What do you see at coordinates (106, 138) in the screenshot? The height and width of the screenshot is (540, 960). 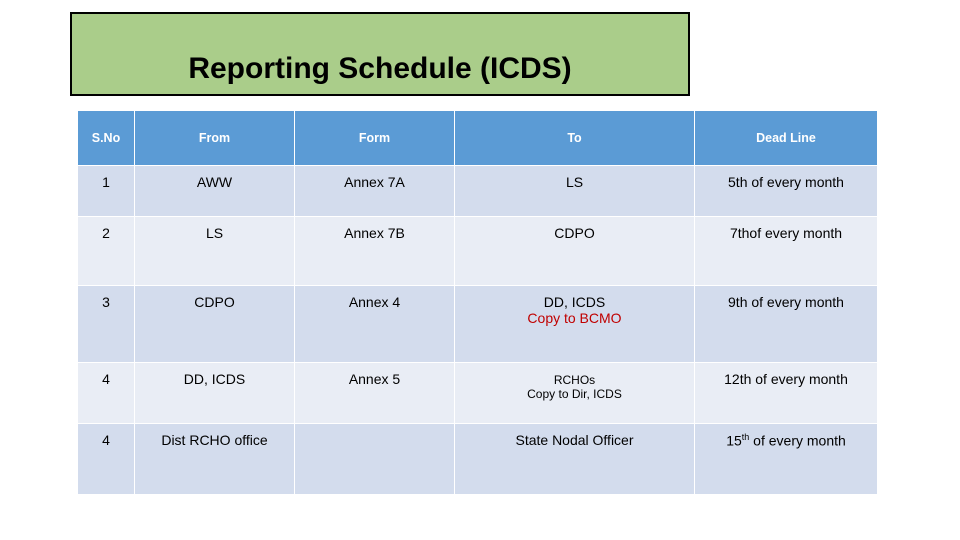 I see `column-header-sno: S.No` at bounding box center [106, 138].